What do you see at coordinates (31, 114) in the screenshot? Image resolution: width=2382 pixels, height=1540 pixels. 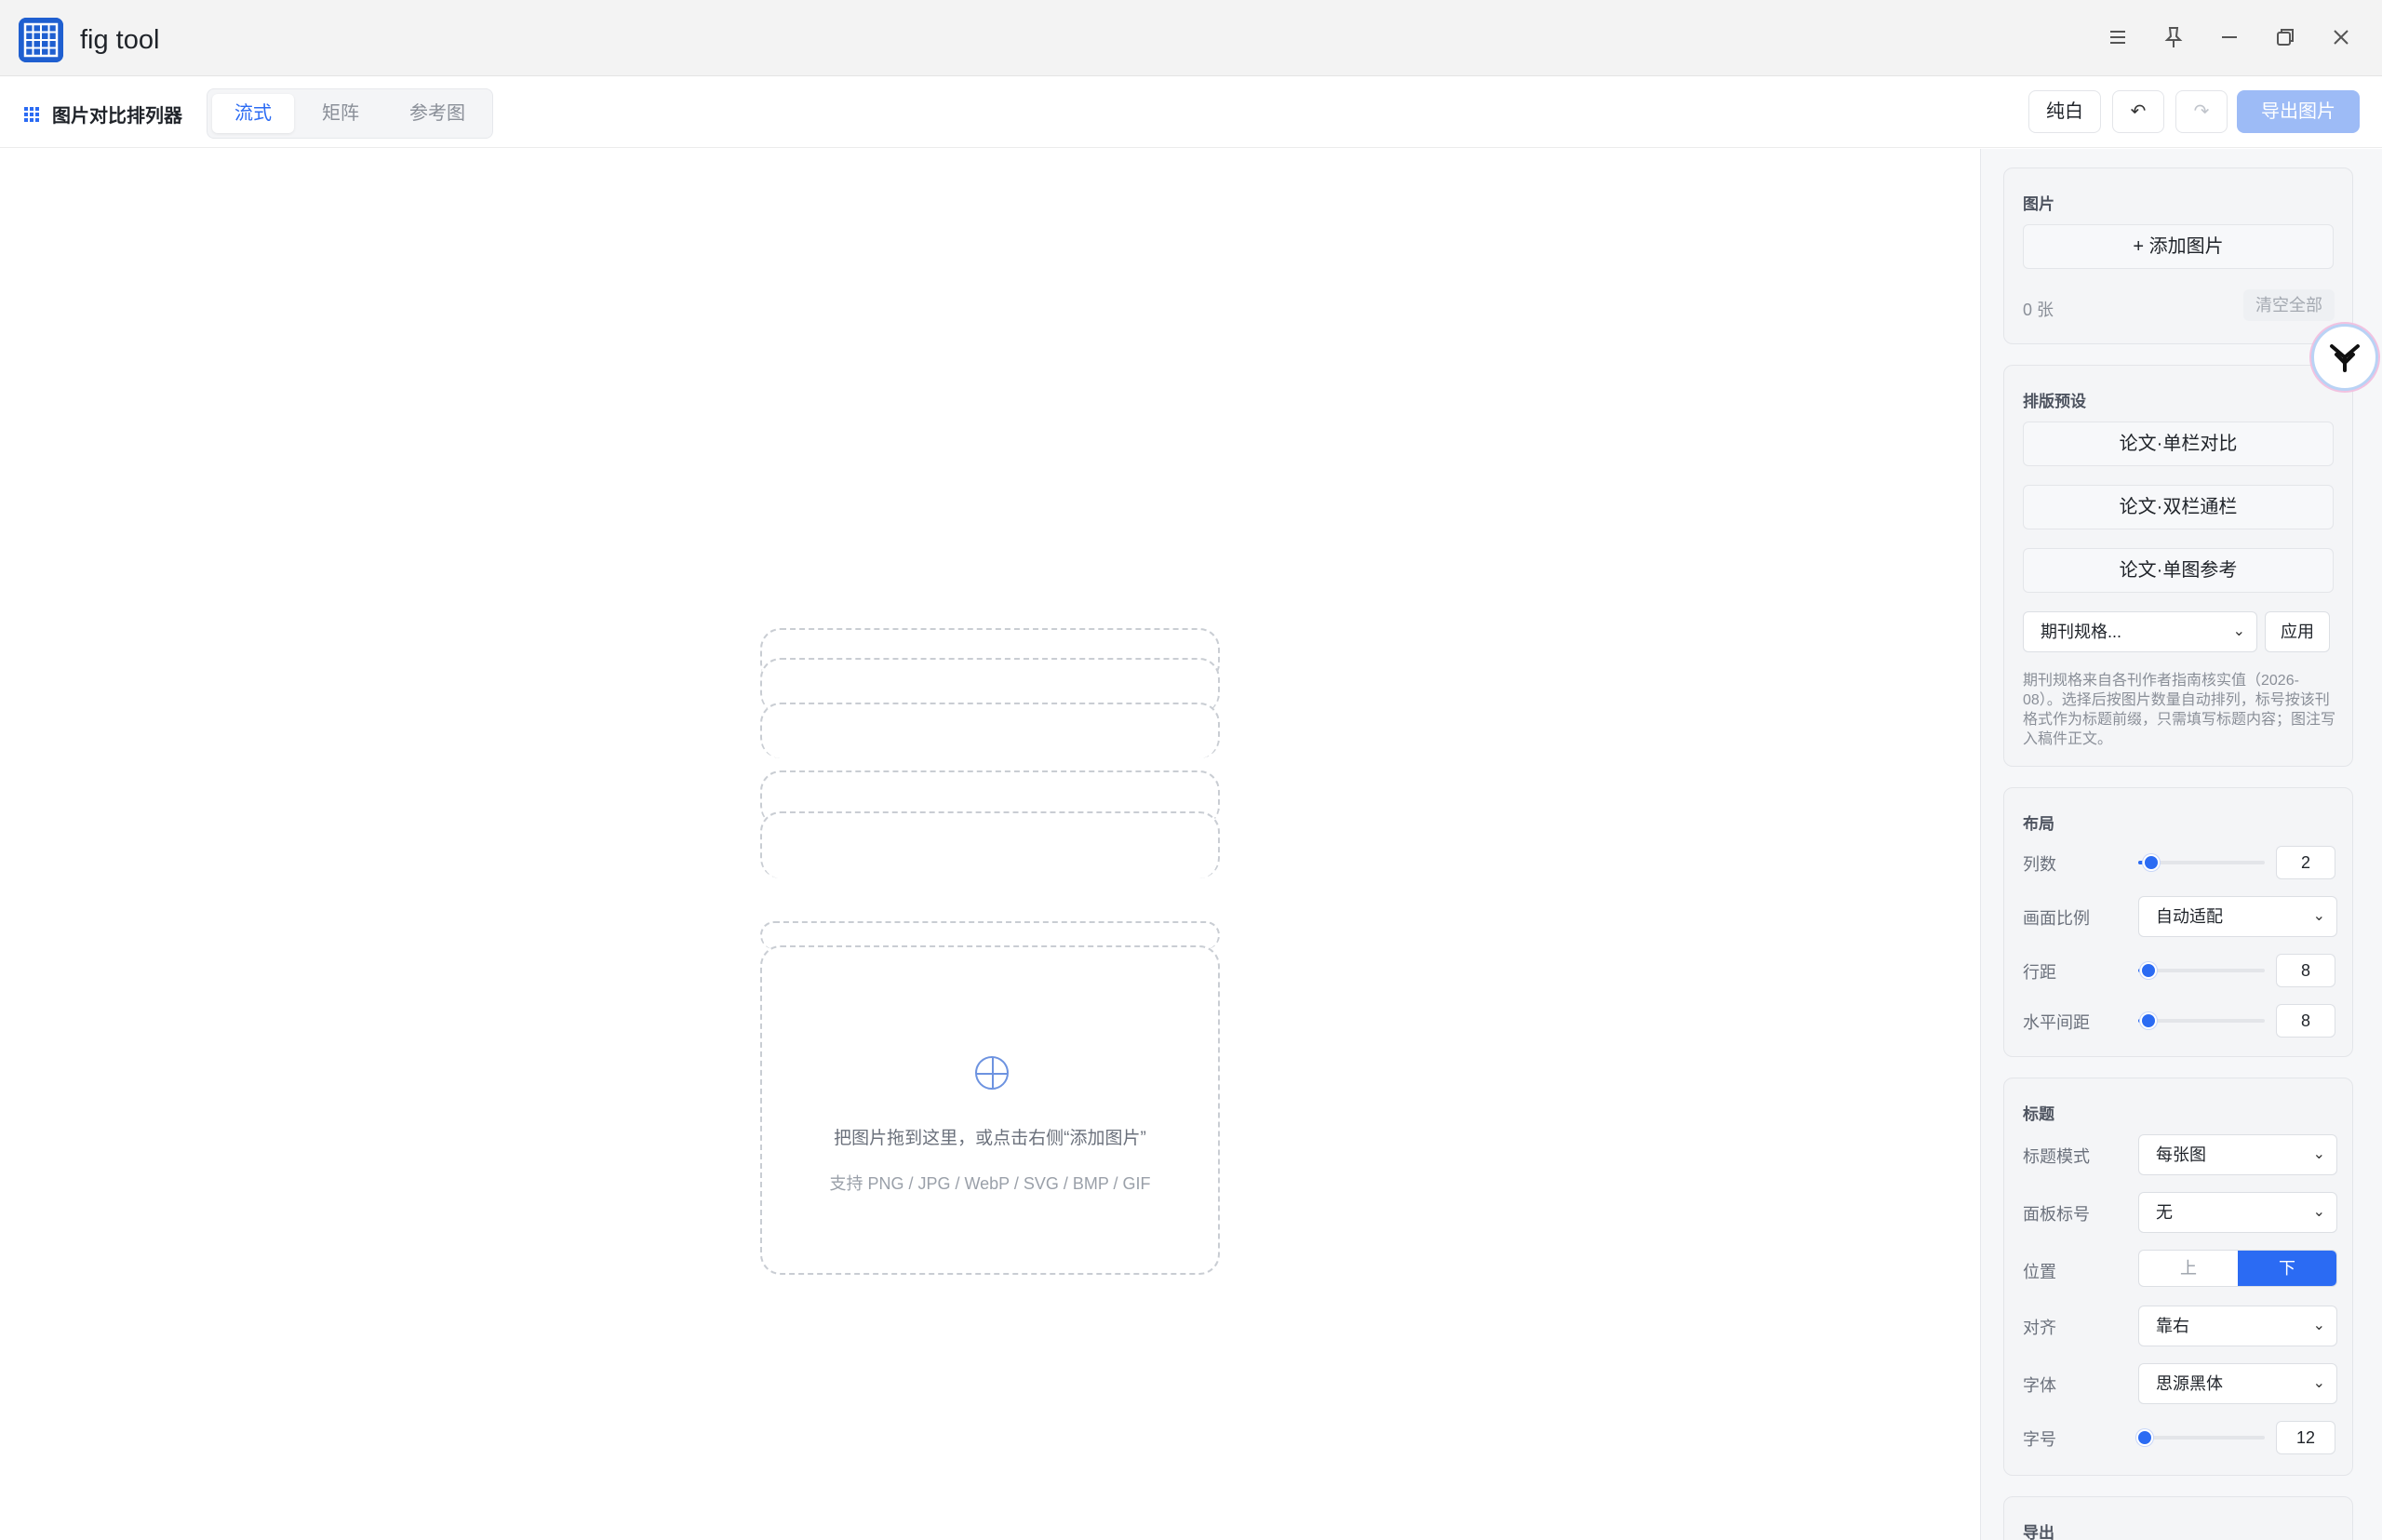 I see `grid-icon` at bounding box center [31, 114].